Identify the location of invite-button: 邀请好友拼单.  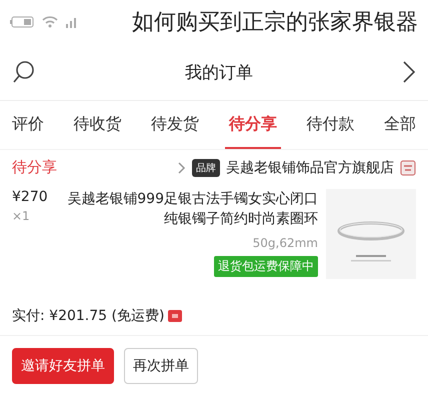
(63, 366).